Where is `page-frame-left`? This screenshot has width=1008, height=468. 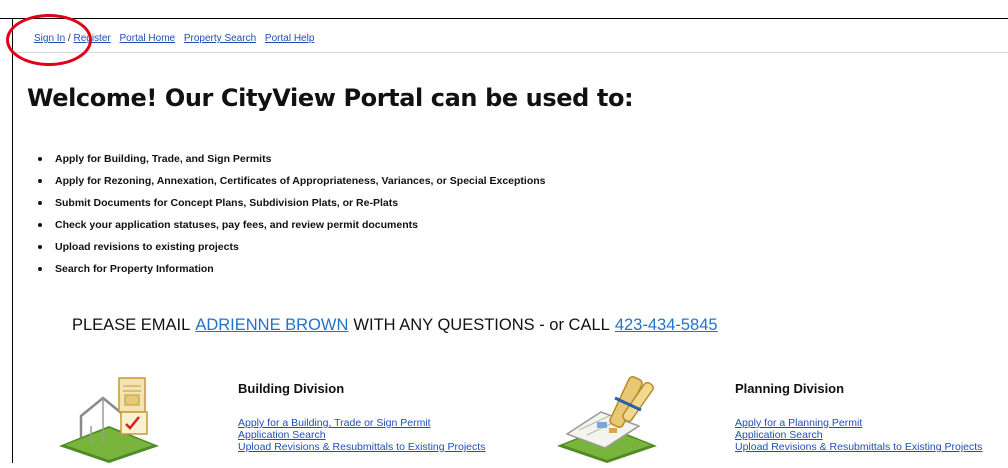
page-frame-left is located at coordinates (12, 240).